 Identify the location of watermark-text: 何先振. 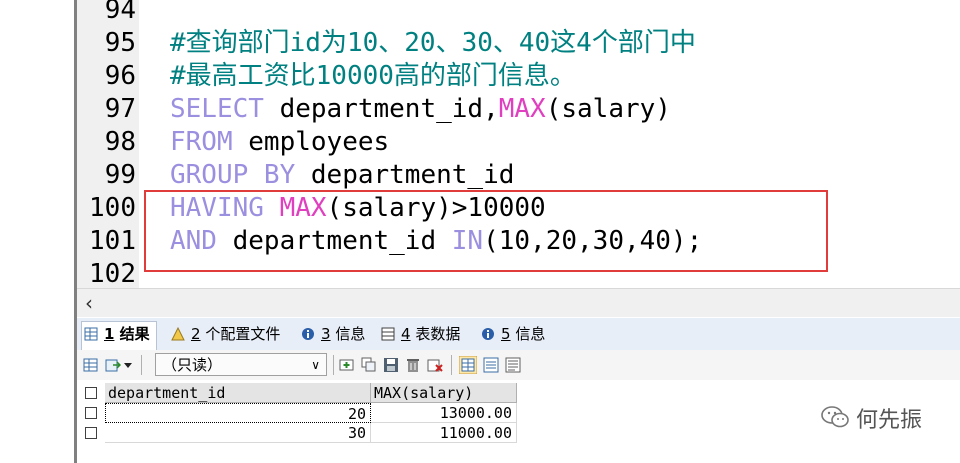
(889, 420).